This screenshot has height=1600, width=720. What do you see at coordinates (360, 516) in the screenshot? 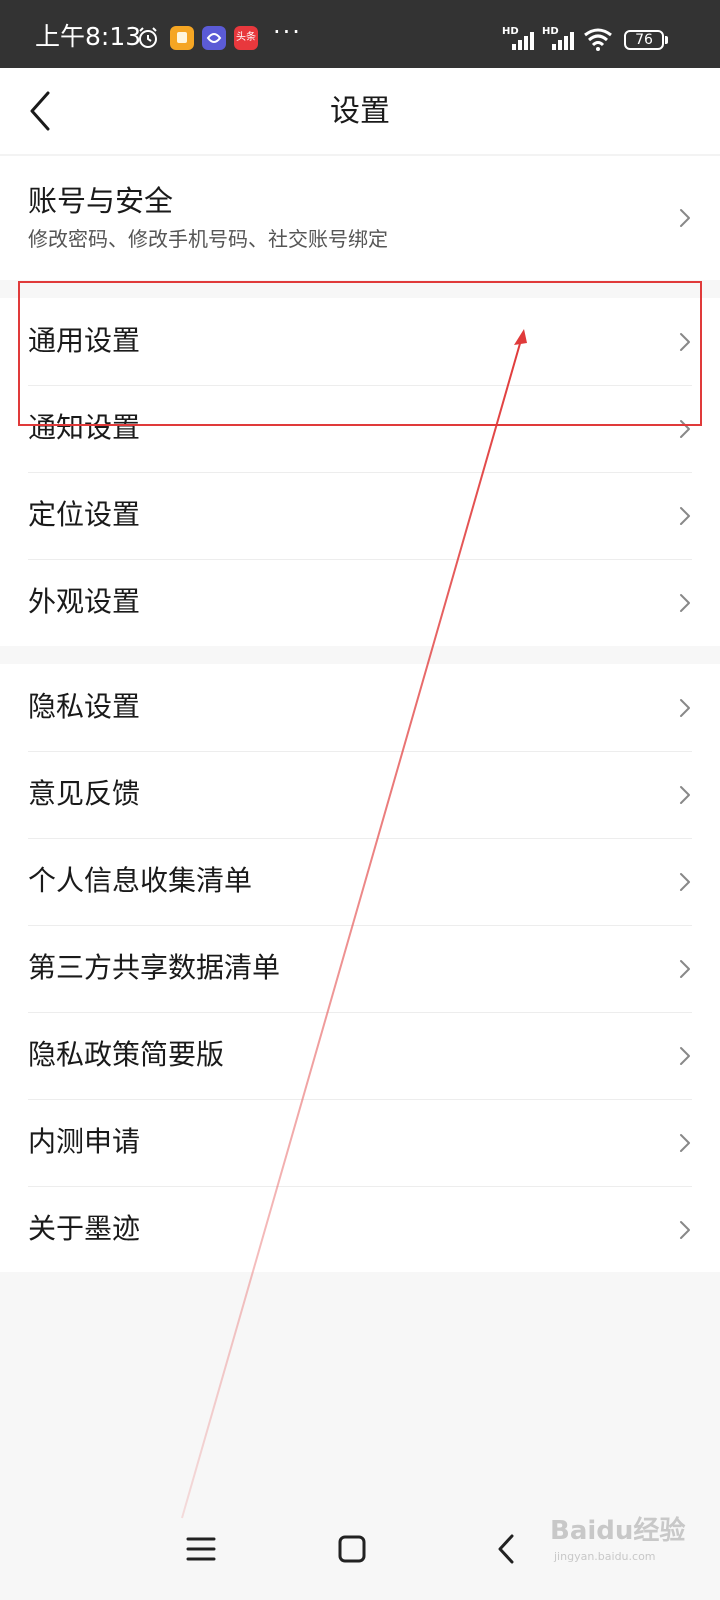
I see `settings-item-location: 定位设置` at bounding box center [360, 516].